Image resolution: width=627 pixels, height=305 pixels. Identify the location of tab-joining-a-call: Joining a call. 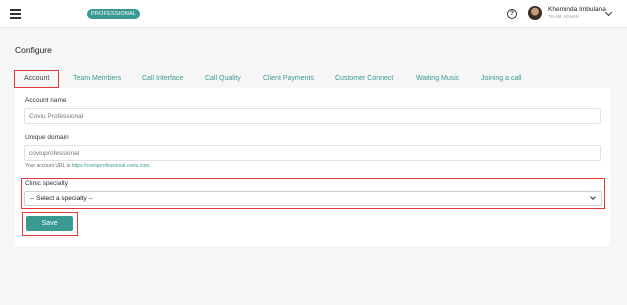
(501, 79).